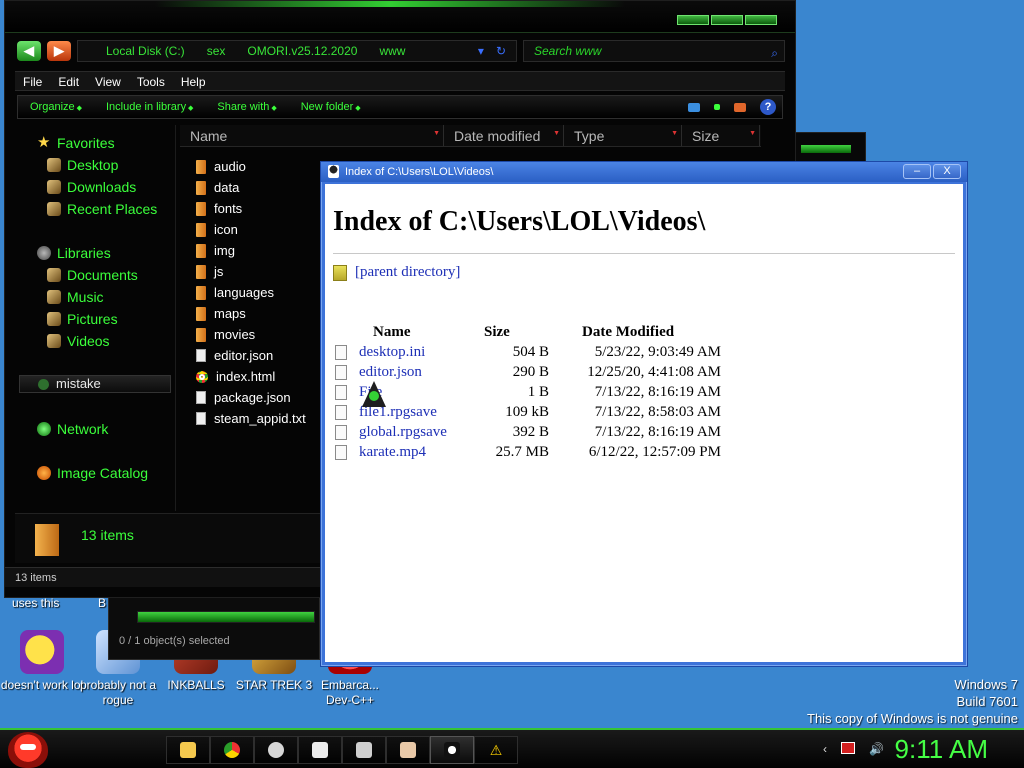  Describe the element at coordinates (202, 376) in the screenshot. I see `chrome-icon` at that location.